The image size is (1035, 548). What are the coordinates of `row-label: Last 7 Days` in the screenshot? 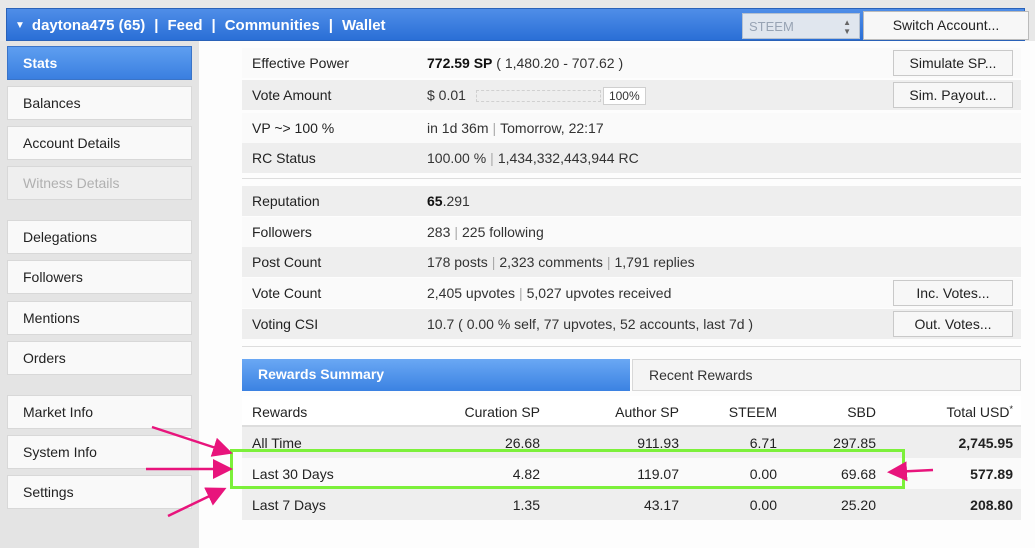 It's located at (289, 505).